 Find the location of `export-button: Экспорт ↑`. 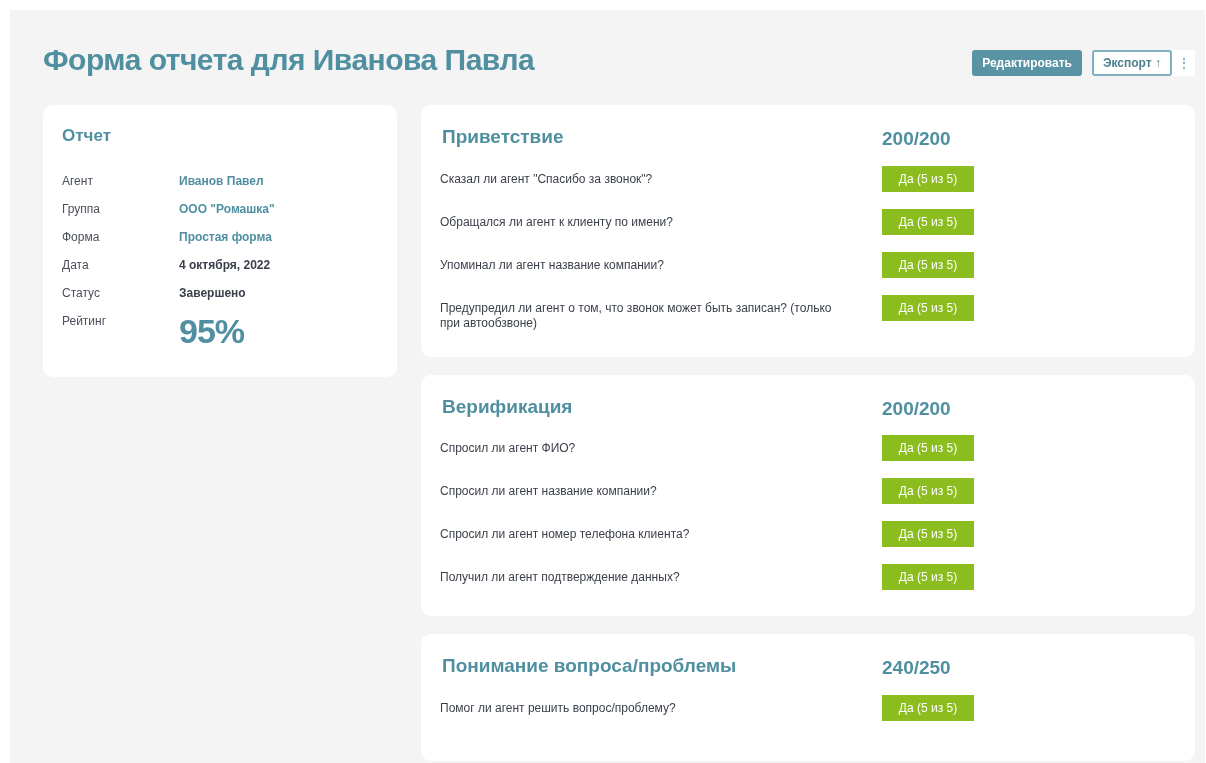

export-button: Экспорт ↑ is located at coordinates (1131, 63).